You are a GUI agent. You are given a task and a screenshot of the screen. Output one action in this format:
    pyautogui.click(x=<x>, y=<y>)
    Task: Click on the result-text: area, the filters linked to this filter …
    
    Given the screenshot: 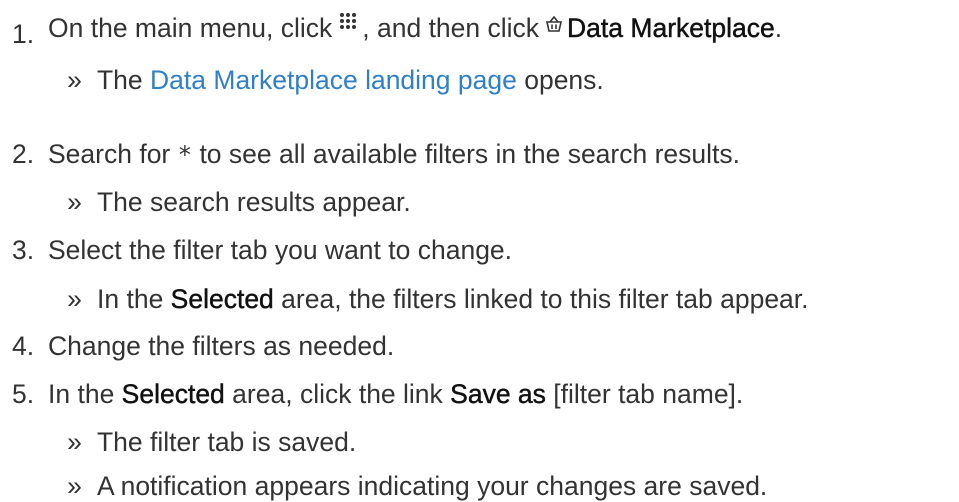 What is the action you would take?
    pyautogui.click(x=541, y=299)
    